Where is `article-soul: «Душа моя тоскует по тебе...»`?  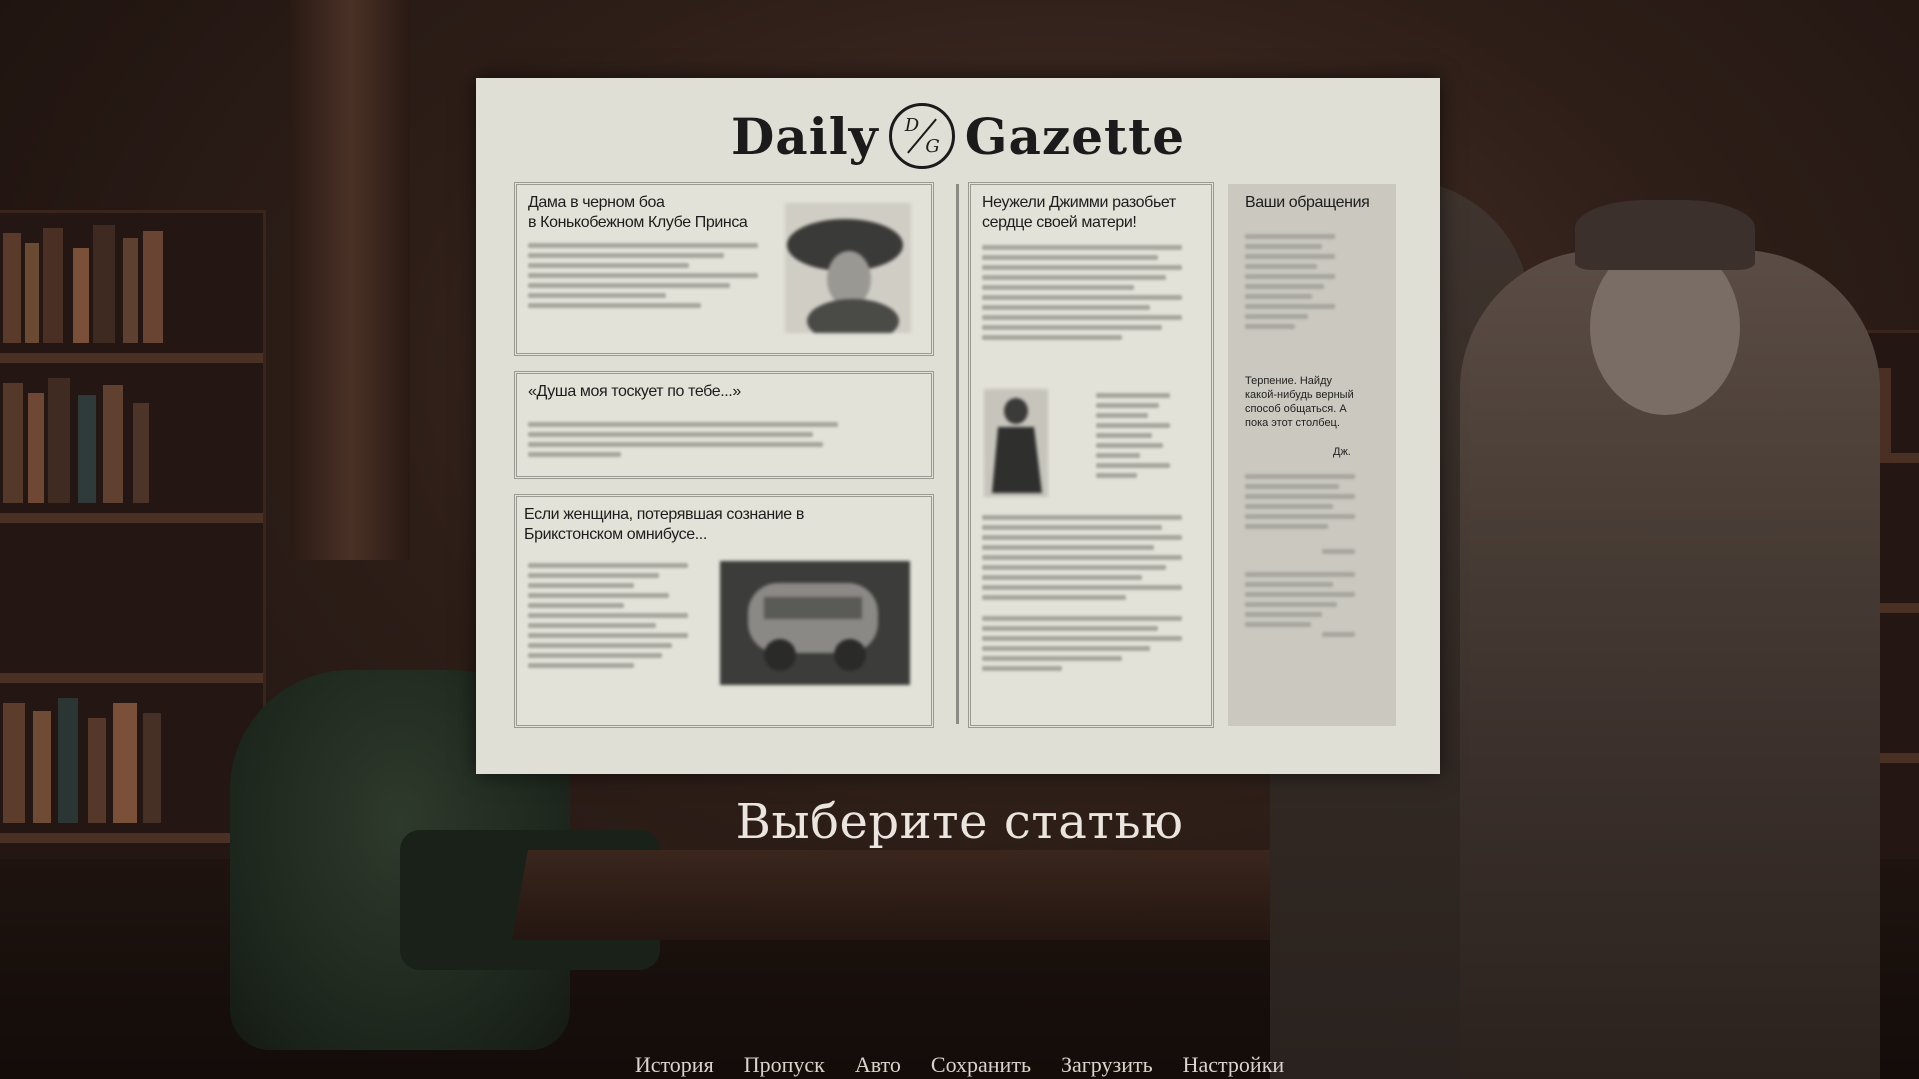
article-soul: «Душа моя тоскует по тебе...» is located at coordinates (724, 425).